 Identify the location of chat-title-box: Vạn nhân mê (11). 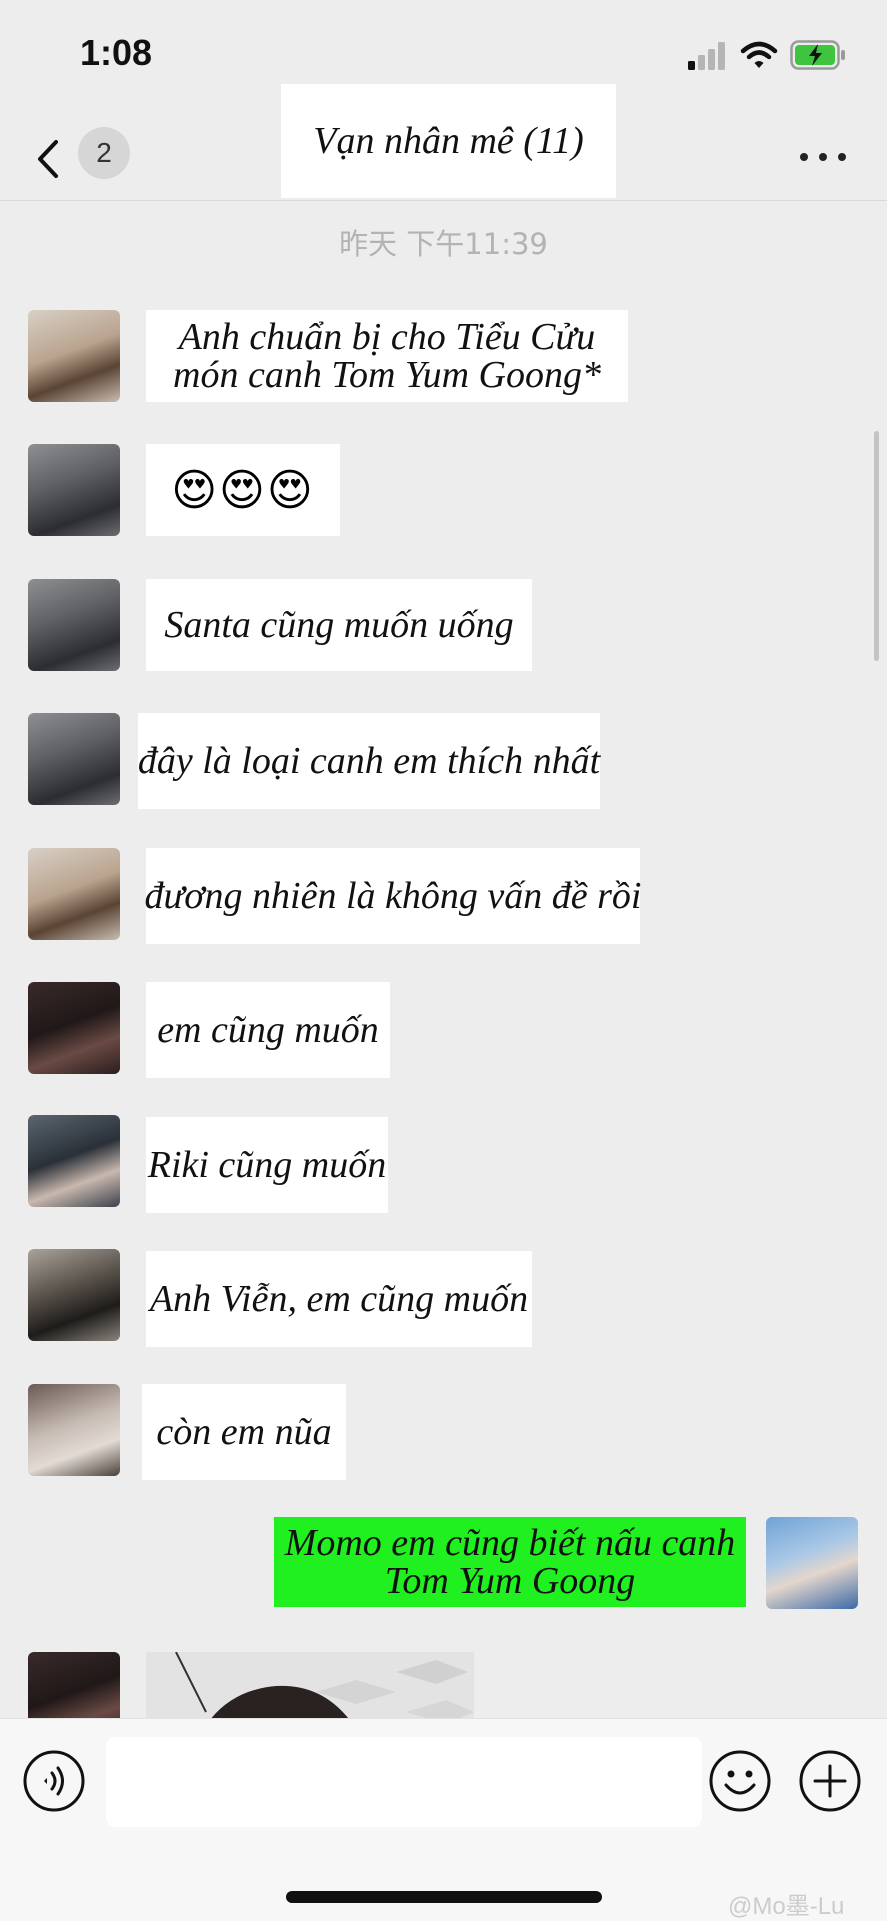
(448, 141).